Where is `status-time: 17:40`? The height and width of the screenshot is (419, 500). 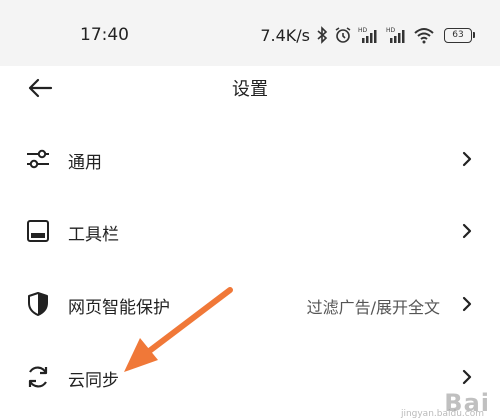
status-time: 17:40 is located at coordinates (104, 35).